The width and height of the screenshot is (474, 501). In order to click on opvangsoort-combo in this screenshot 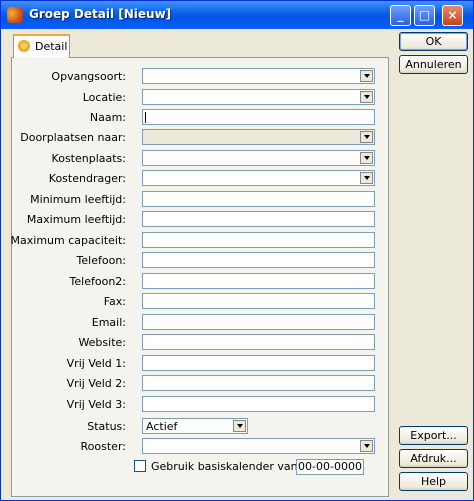, I will do `click(258, 76)`.